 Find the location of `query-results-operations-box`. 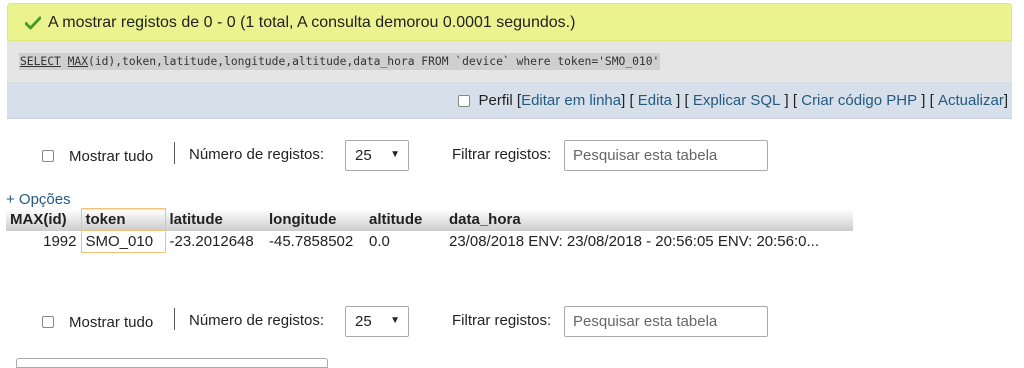

query-results-operations-box is located at coordinates (172, 363).